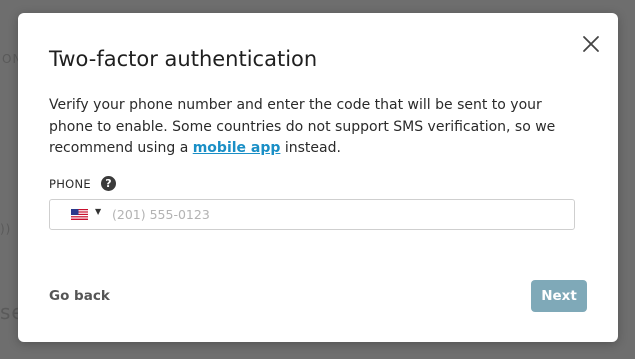 Image resolution: width=635 pixels, height=359 pixels. Describe the element at coordinates (310, 148) in the screenshot. I see `description-text-end: instead.` at that location.